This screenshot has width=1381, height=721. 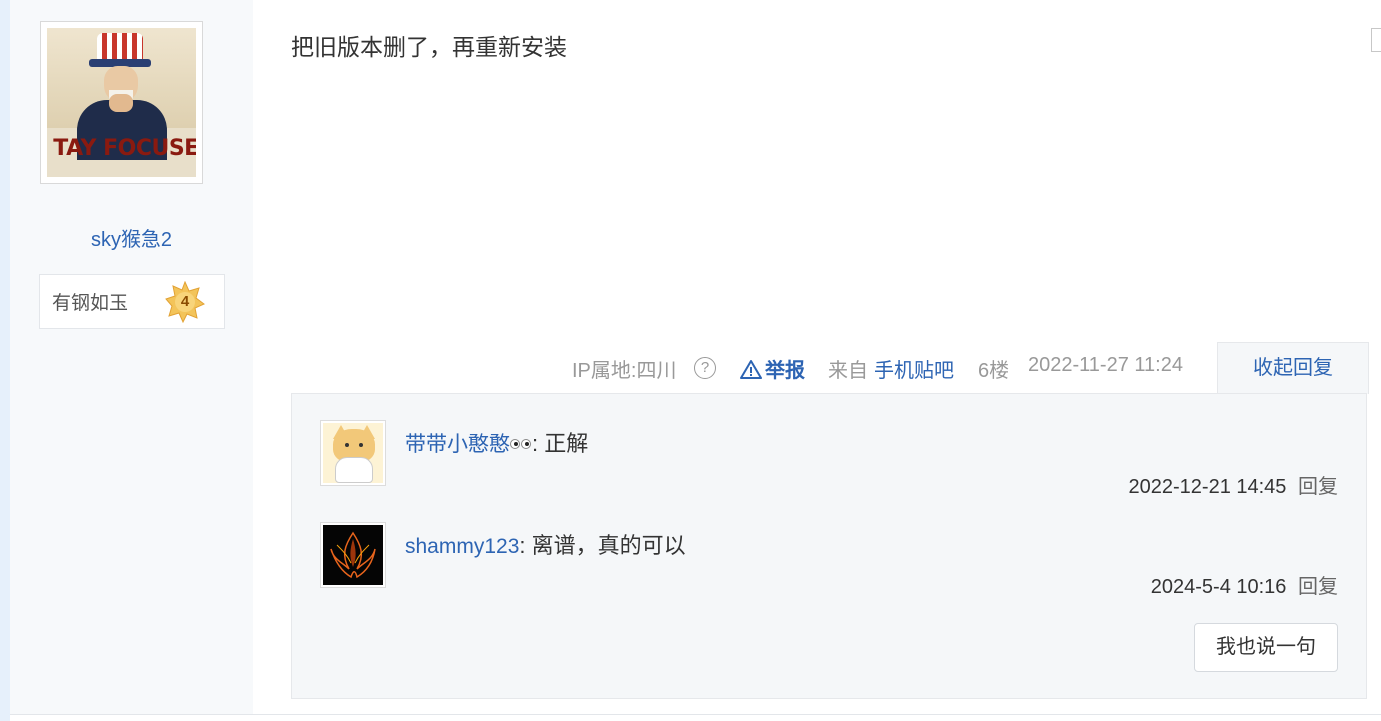 I want to click on level-badge-icon: 4, so click(x=185, y=302).